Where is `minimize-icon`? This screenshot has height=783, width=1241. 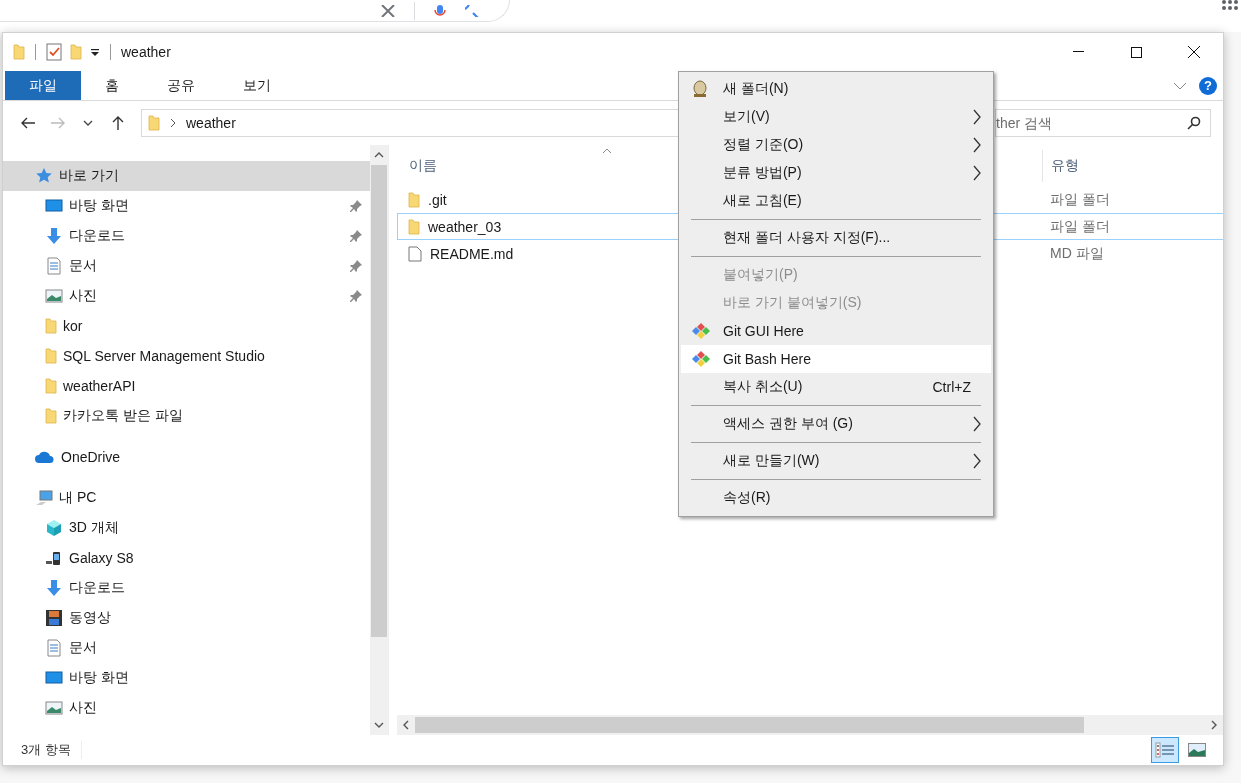
minimize-icon is located at coordinates (1078, 52).